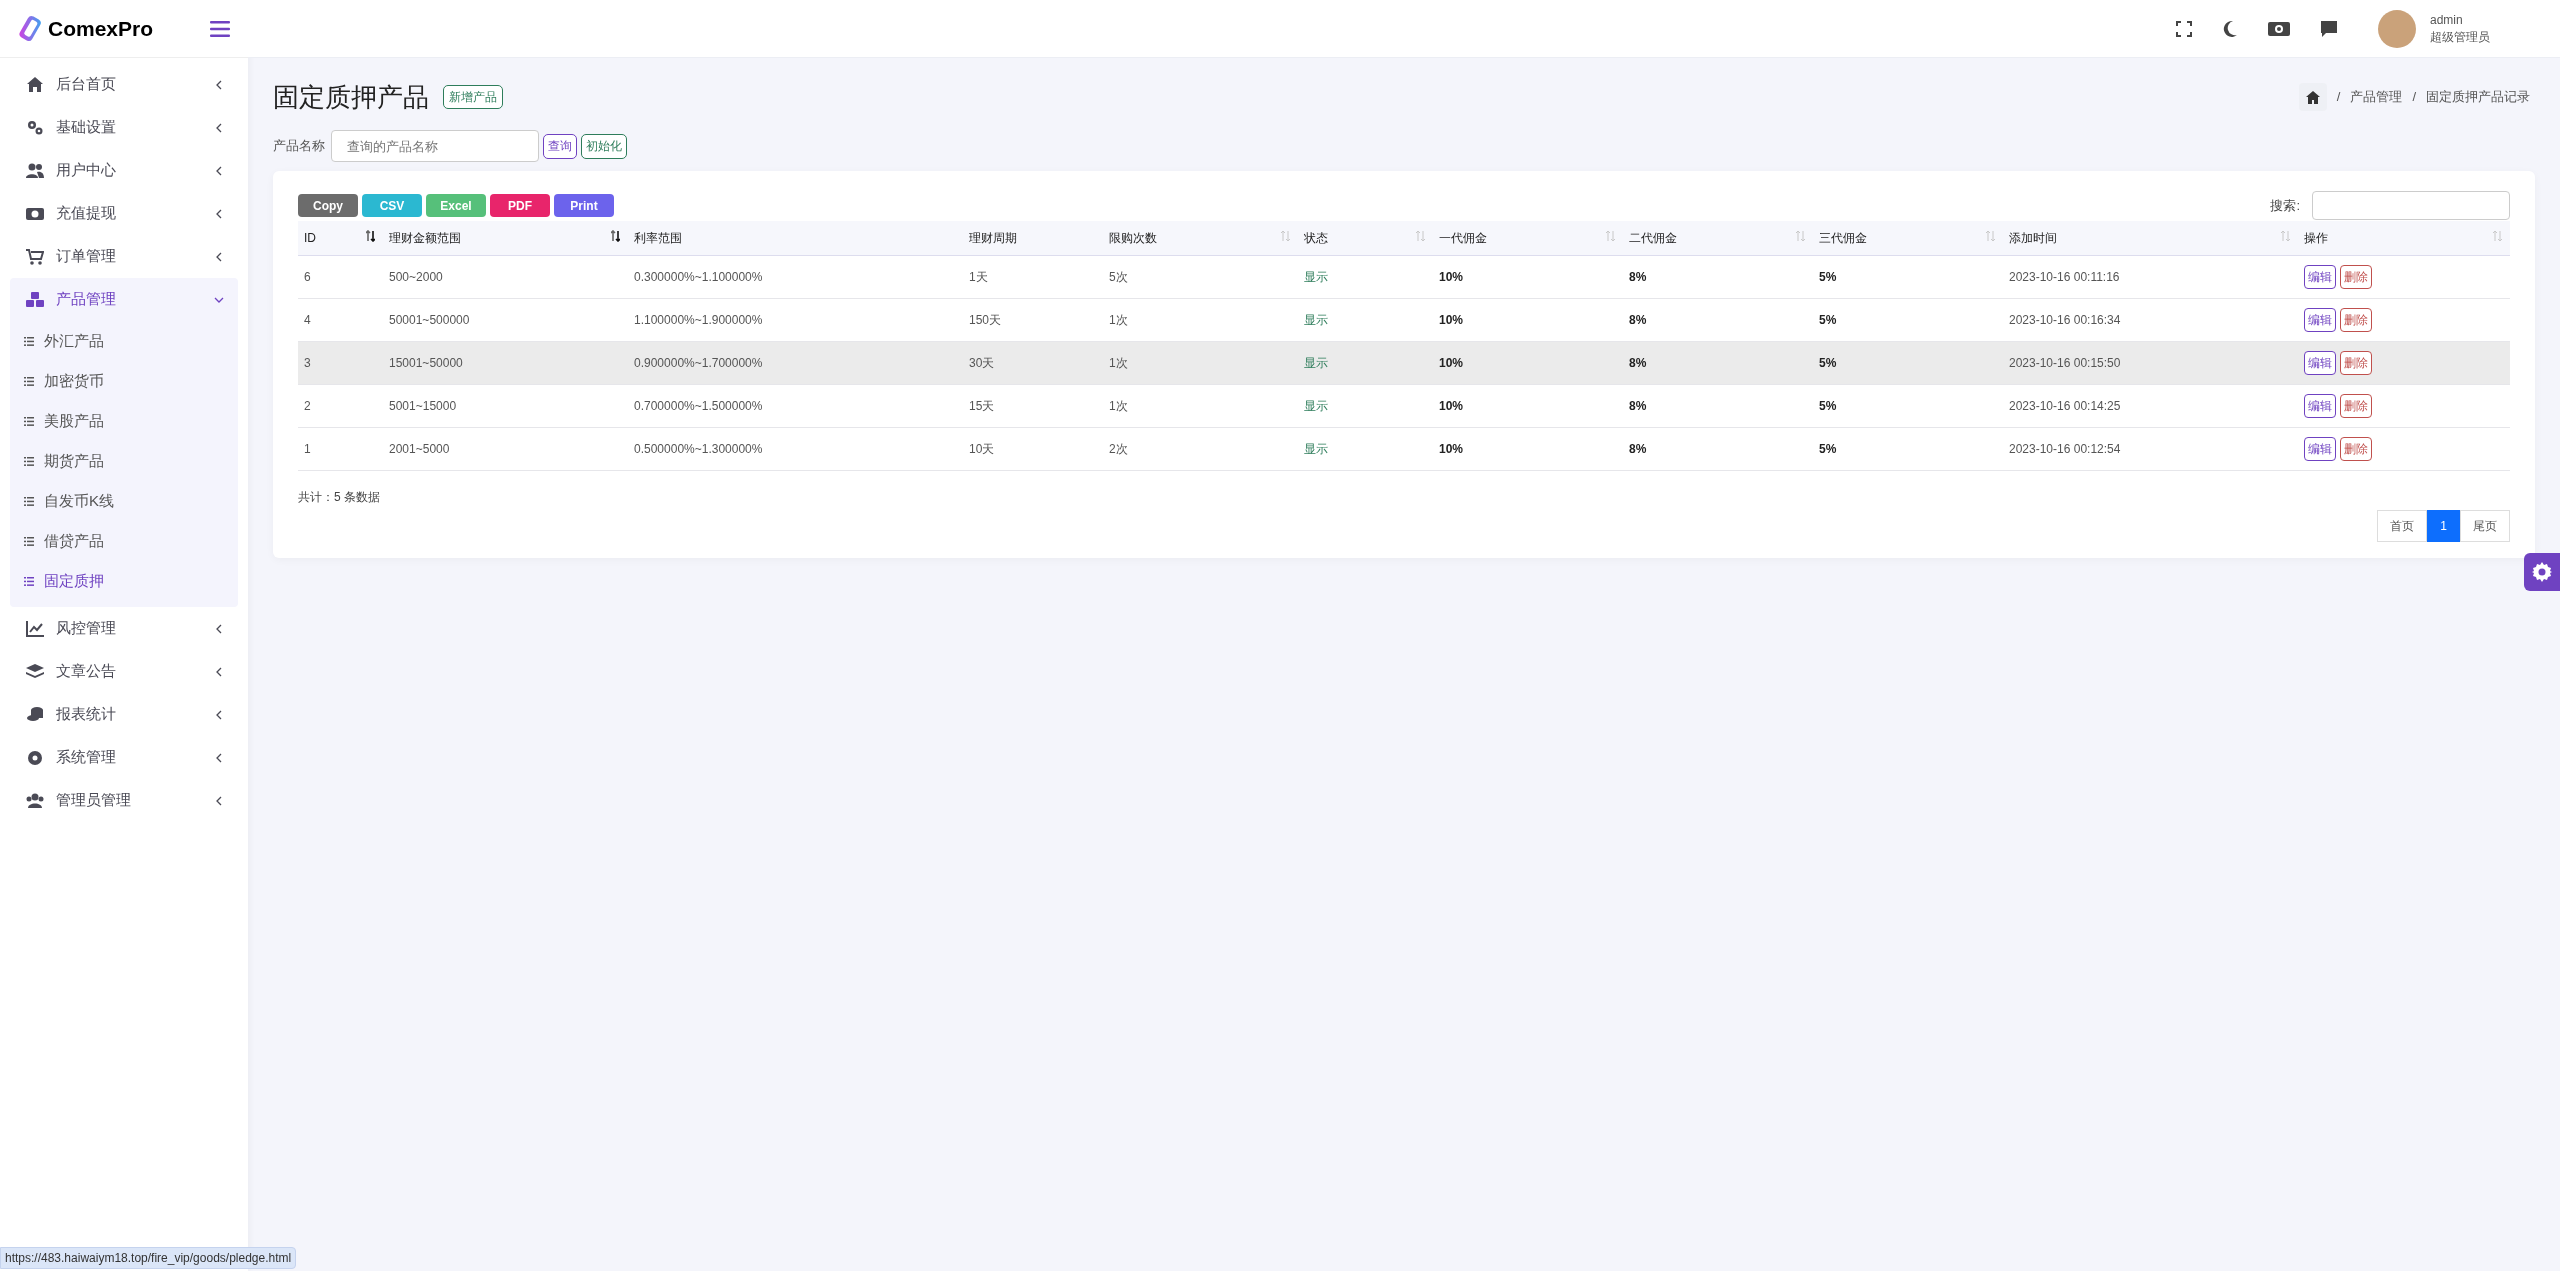  I want to click on status-url: https://483.haiwaiym18.top/fire_vip/goods/pledge.html, so click(148, 1258).